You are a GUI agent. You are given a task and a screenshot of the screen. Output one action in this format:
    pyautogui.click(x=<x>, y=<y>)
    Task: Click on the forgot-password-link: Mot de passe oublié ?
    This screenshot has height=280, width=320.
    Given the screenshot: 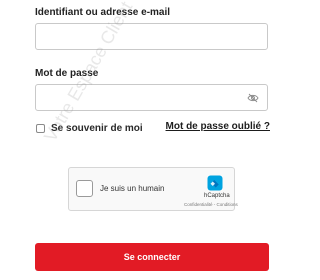 What is the action you would take?
    pyautogui.click(x=218, y=126)
    